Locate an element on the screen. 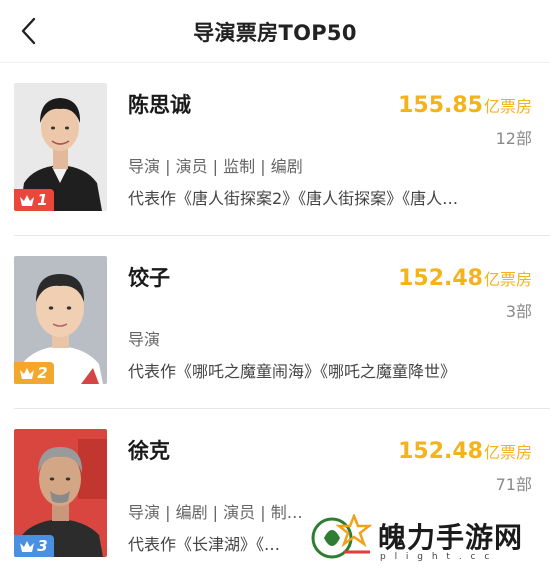 The height and width of the screenshot is (581, 550). top-bar: 导演票房TOP50 is located at coordinates (275, 31).